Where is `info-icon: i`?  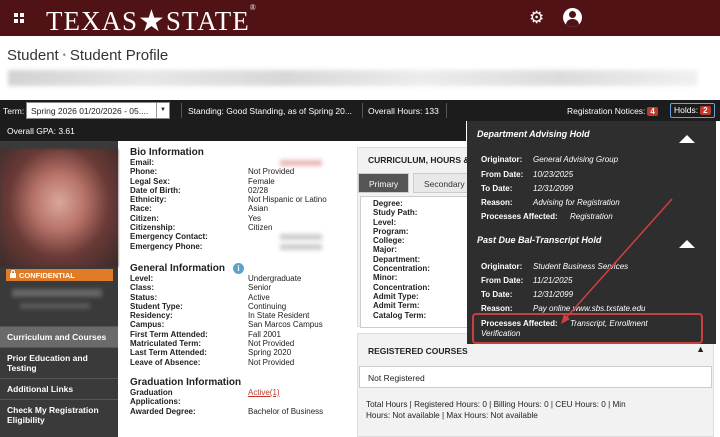 info-icon: i is located at coordinates (239, 268).